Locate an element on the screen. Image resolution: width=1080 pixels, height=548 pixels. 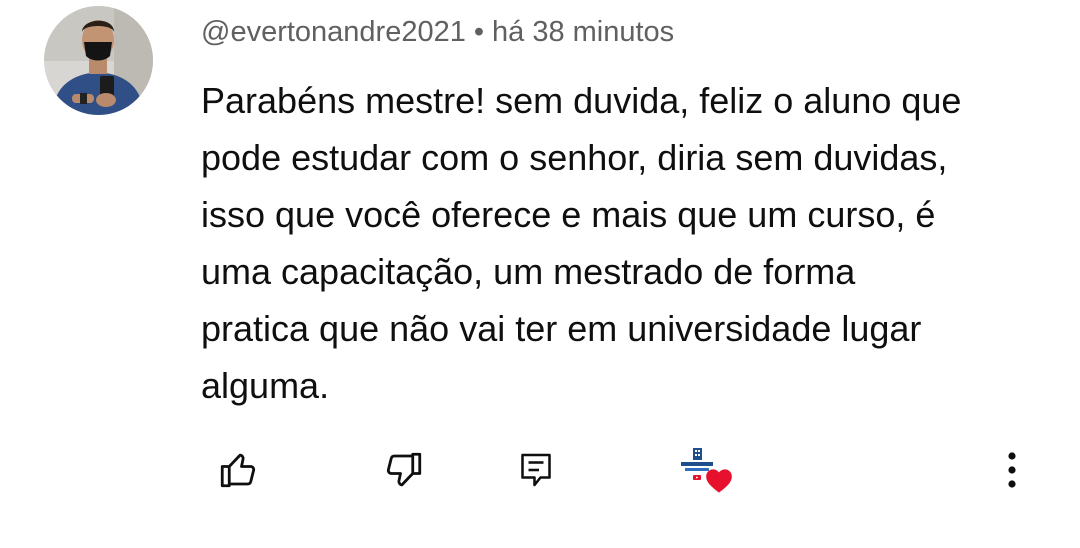
comment-actions is located at coordinates (540, 470).